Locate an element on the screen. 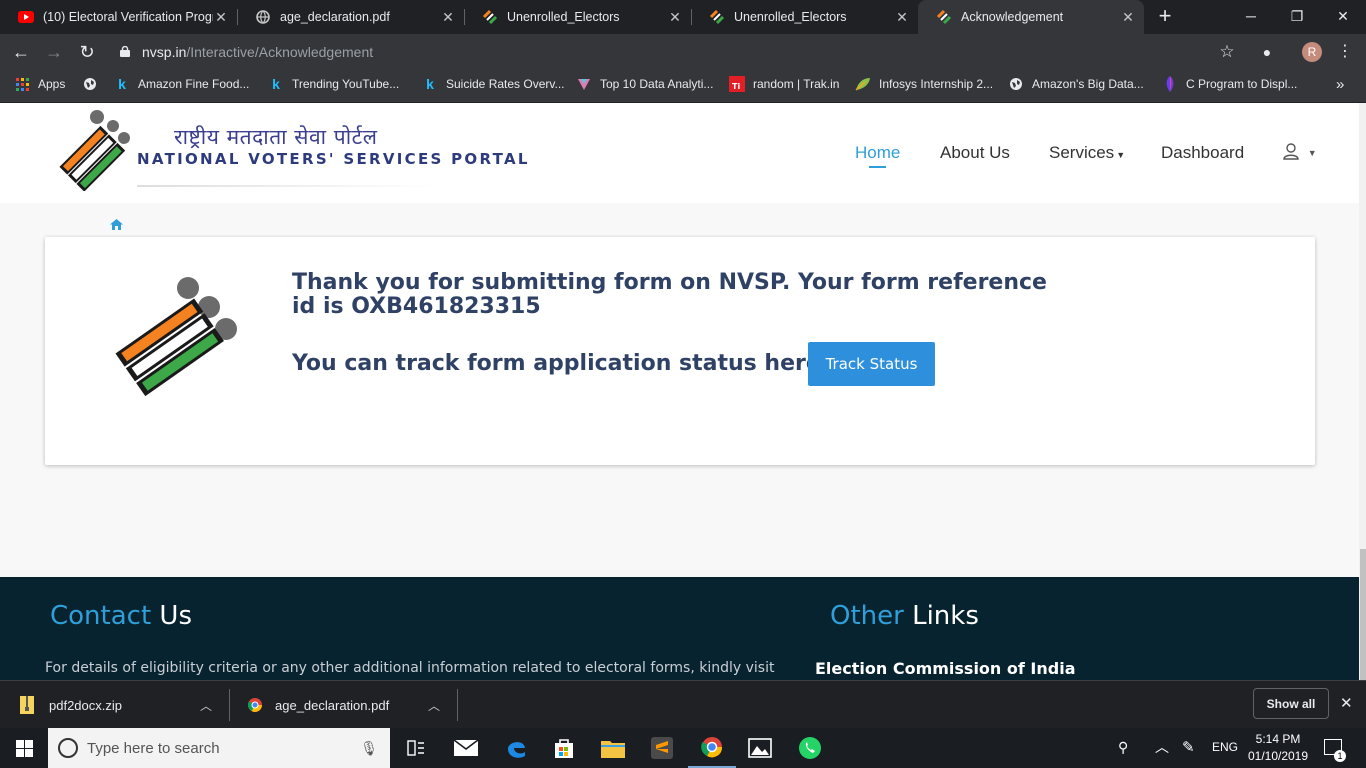 The width and height of the screenshot is (1366, 768). pen-icon: ✎ is located at coordinates (1188, 747).